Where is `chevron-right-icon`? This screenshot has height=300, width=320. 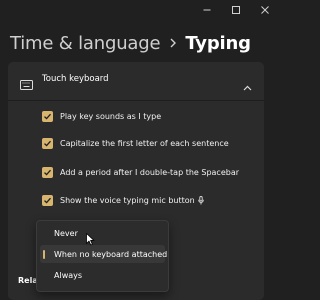
chevron-right-icon is located at coordinates (173, 43).